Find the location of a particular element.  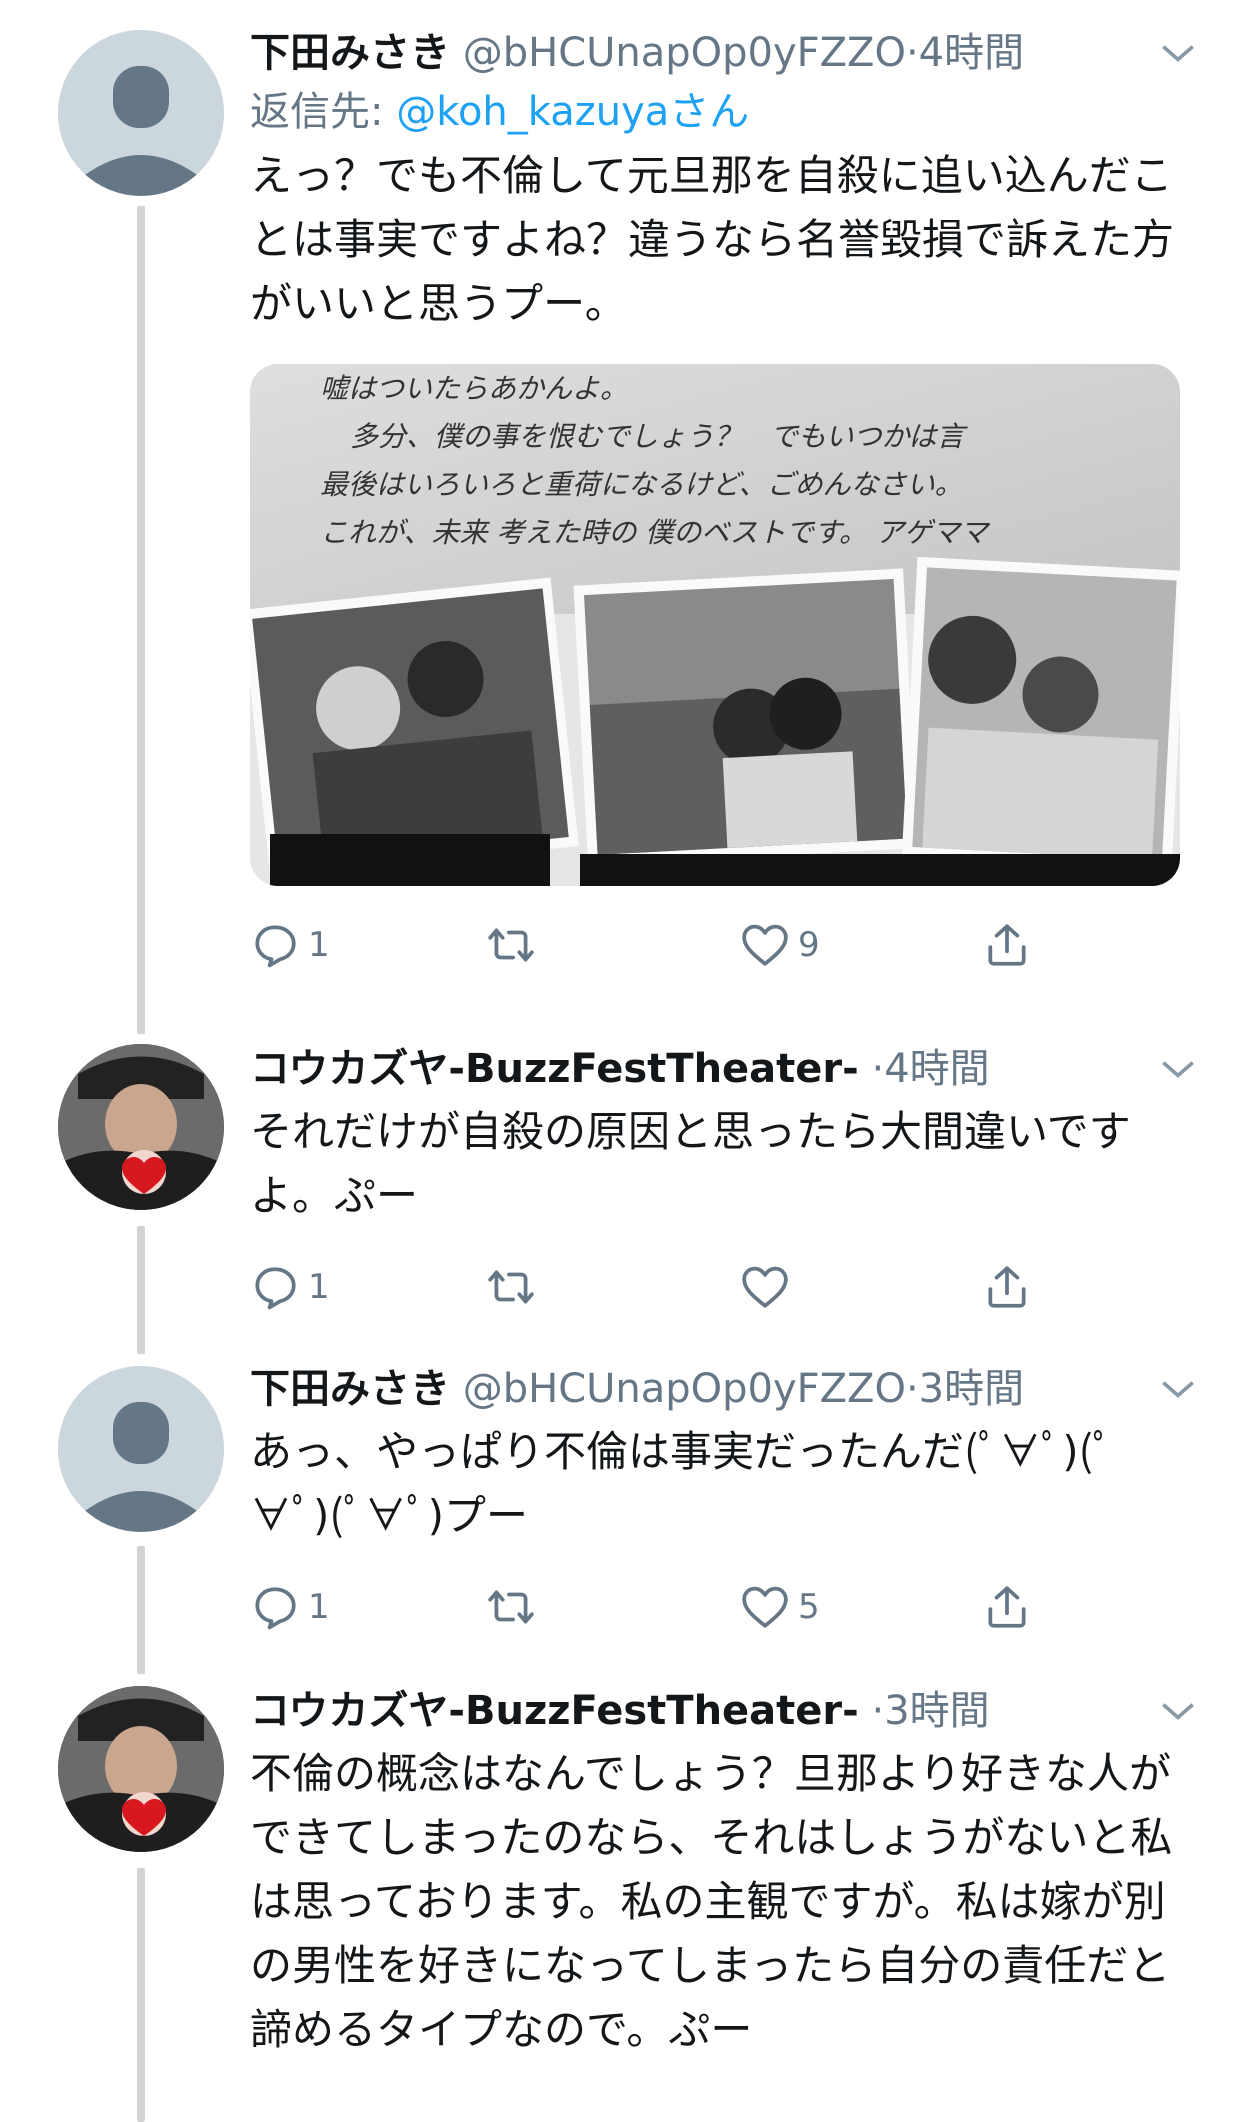

tweet-actions: 1 5 is located at coordinates (720, 1607).